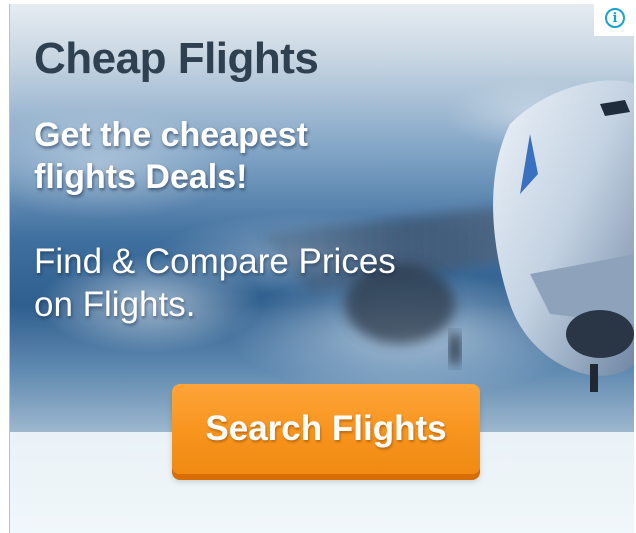  Describe the element at coordinates (215, 261) in the screenshot. I see `subtext-line-1: Find & Compare Prices` at that location.